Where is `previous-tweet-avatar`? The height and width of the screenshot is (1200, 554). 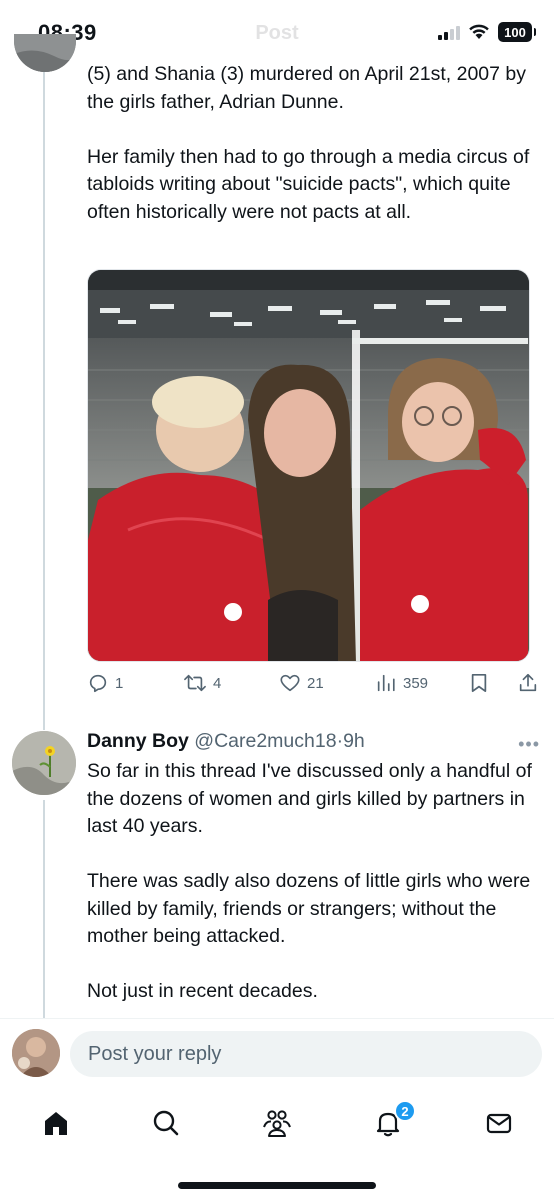 previous-tweet-avatar is located at coordinates (45, 53).